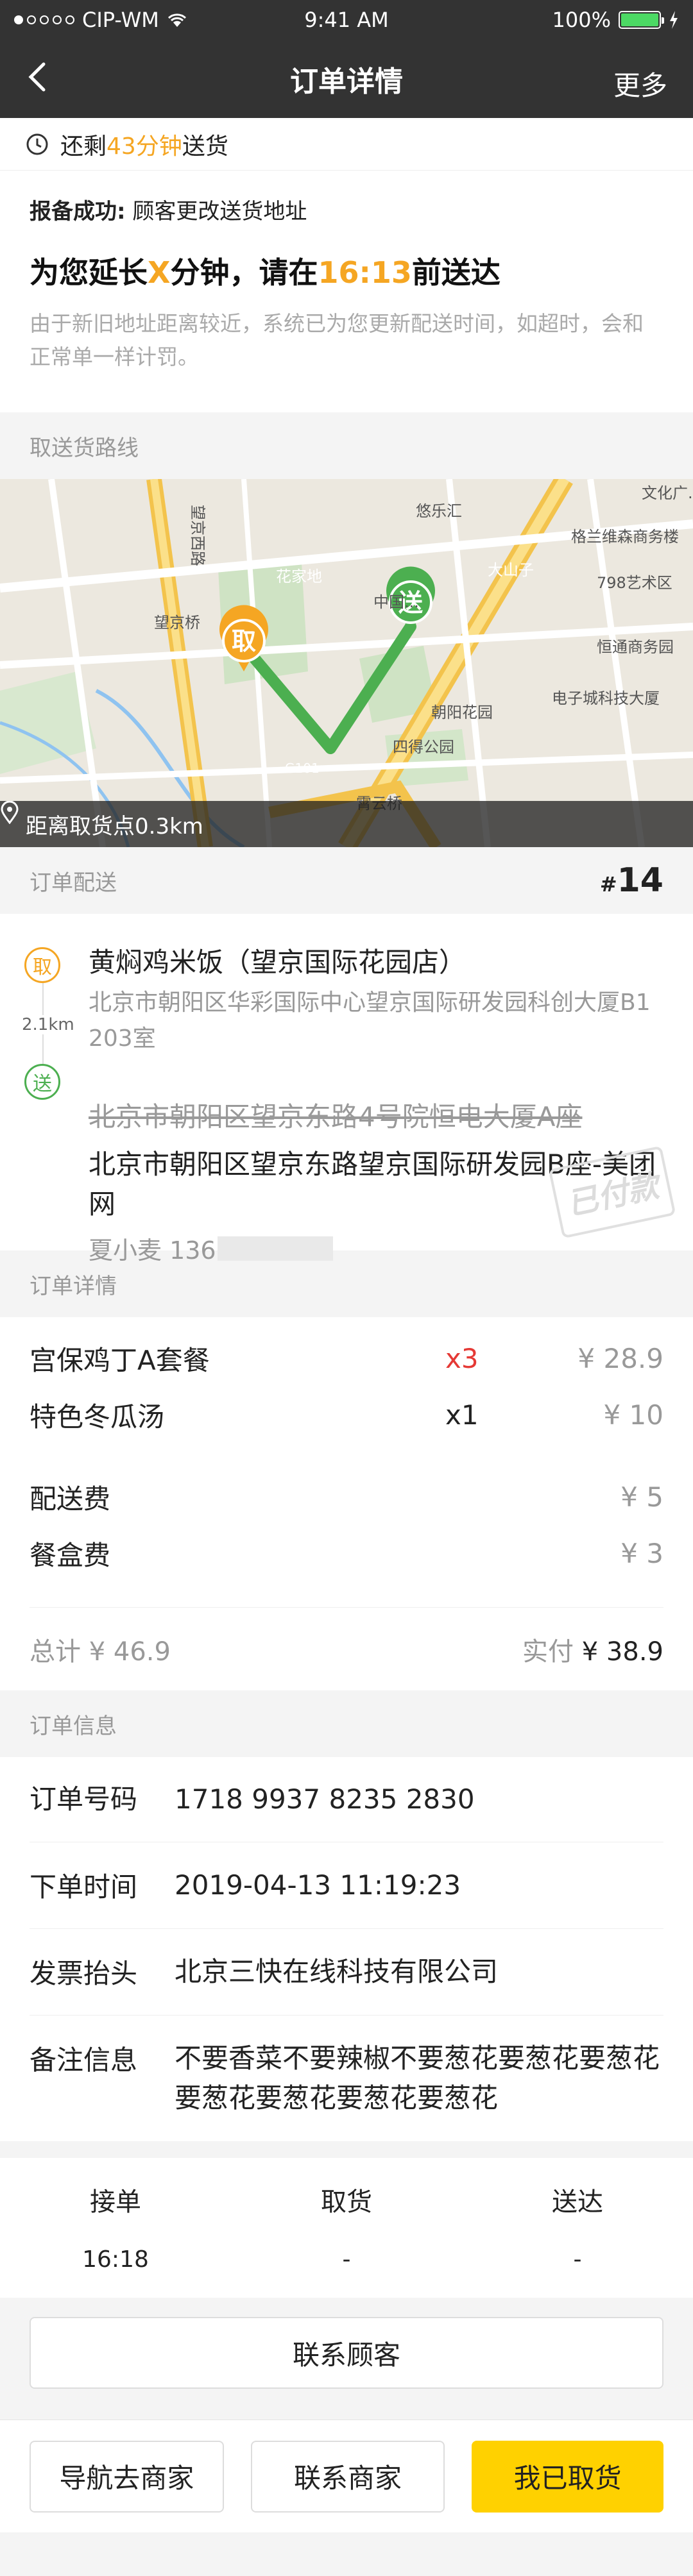  Describe the element at coordinates (346, 1497) in the screenshot. I see `fee-row: 配送费 ¥ 5` at that location.